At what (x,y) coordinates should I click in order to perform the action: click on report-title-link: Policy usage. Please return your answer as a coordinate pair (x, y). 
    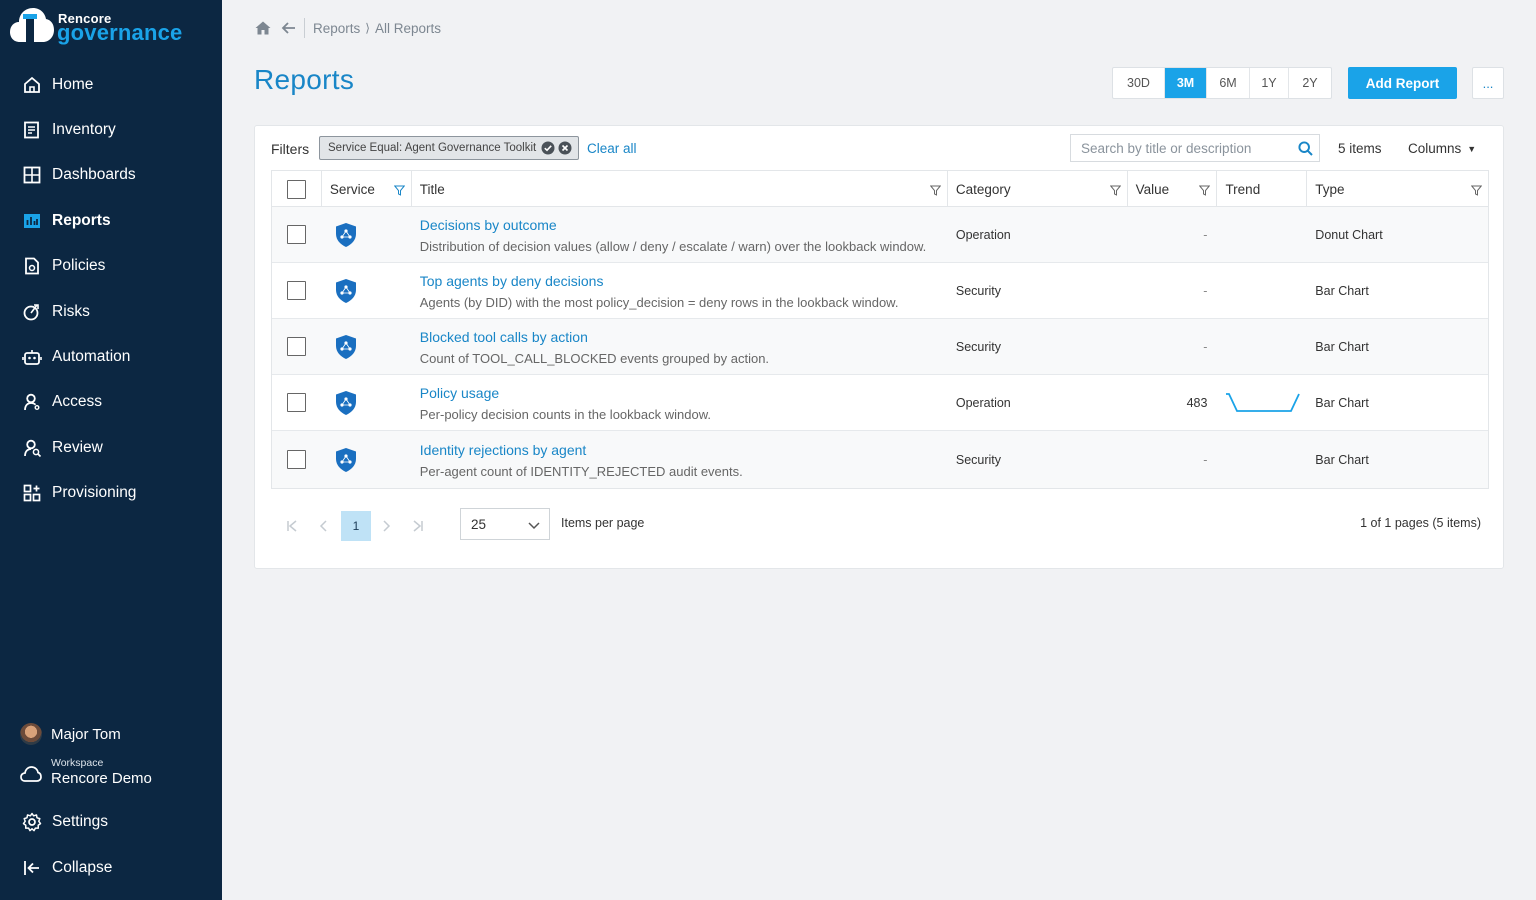
    Looking at the image, I should click on (459, 393).